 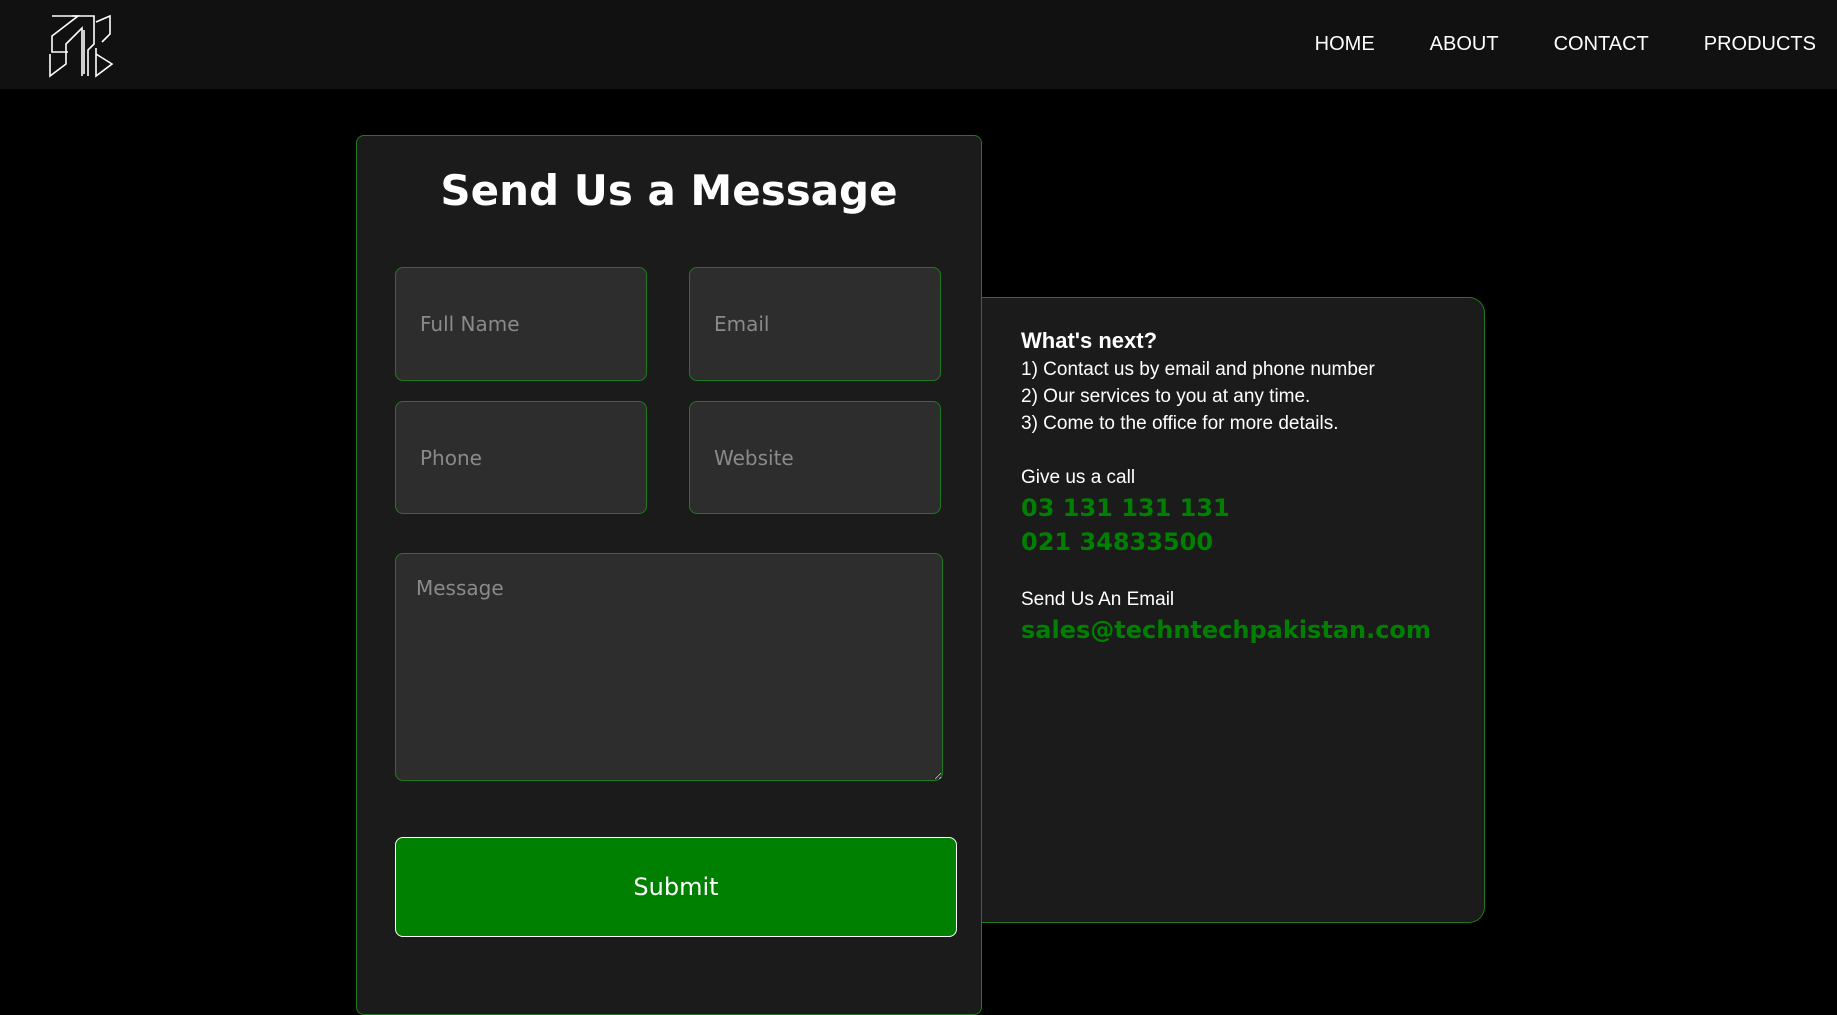 I want to click on email-label: Send Us An Email, so click(x=1098, y=599).